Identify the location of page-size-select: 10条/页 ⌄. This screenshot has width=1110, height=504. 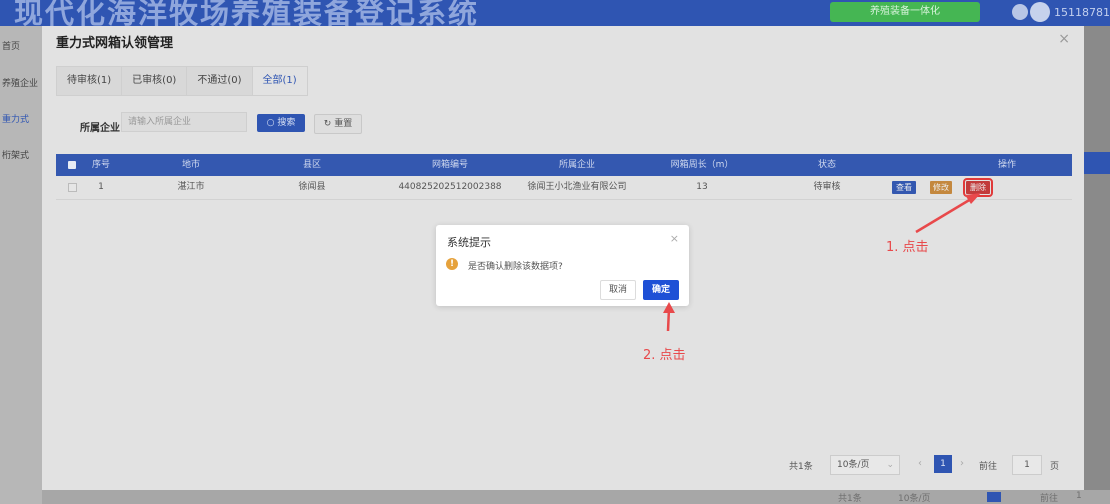
(865, 465).